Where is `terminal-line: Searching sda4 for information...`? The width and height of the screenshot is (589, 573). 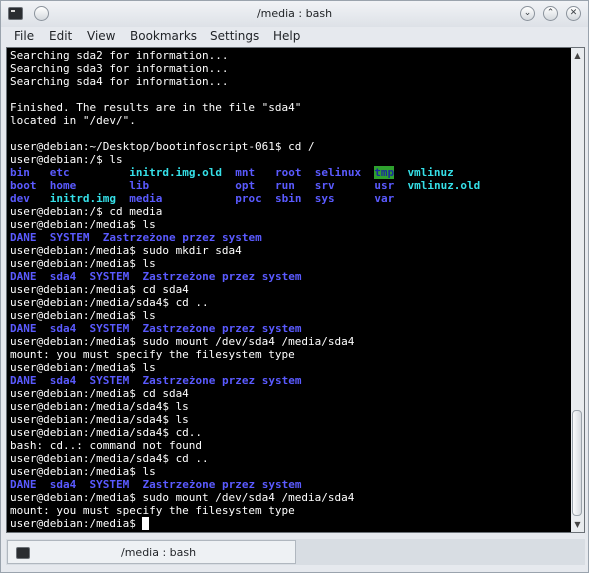 terminal-line: Searching sda4 for information... is located at coordinates (291, 81).